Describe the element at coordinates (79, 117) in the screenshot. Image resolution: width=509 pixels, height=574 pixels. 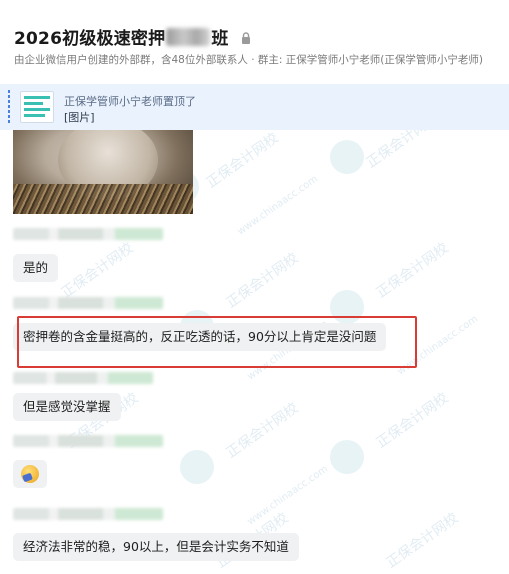
I see `pinned-content-label: [图片]` at that location.